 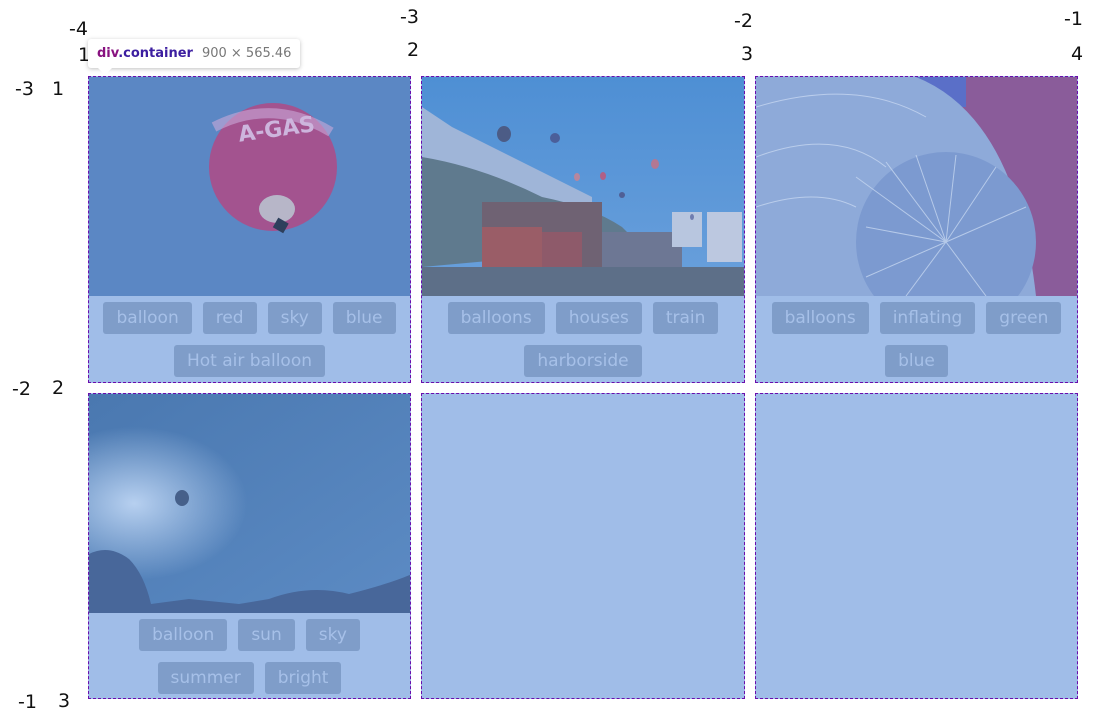 I want to click on inspector-tooltip: div.container 900 × 565.46, so click(x=194, y=57).